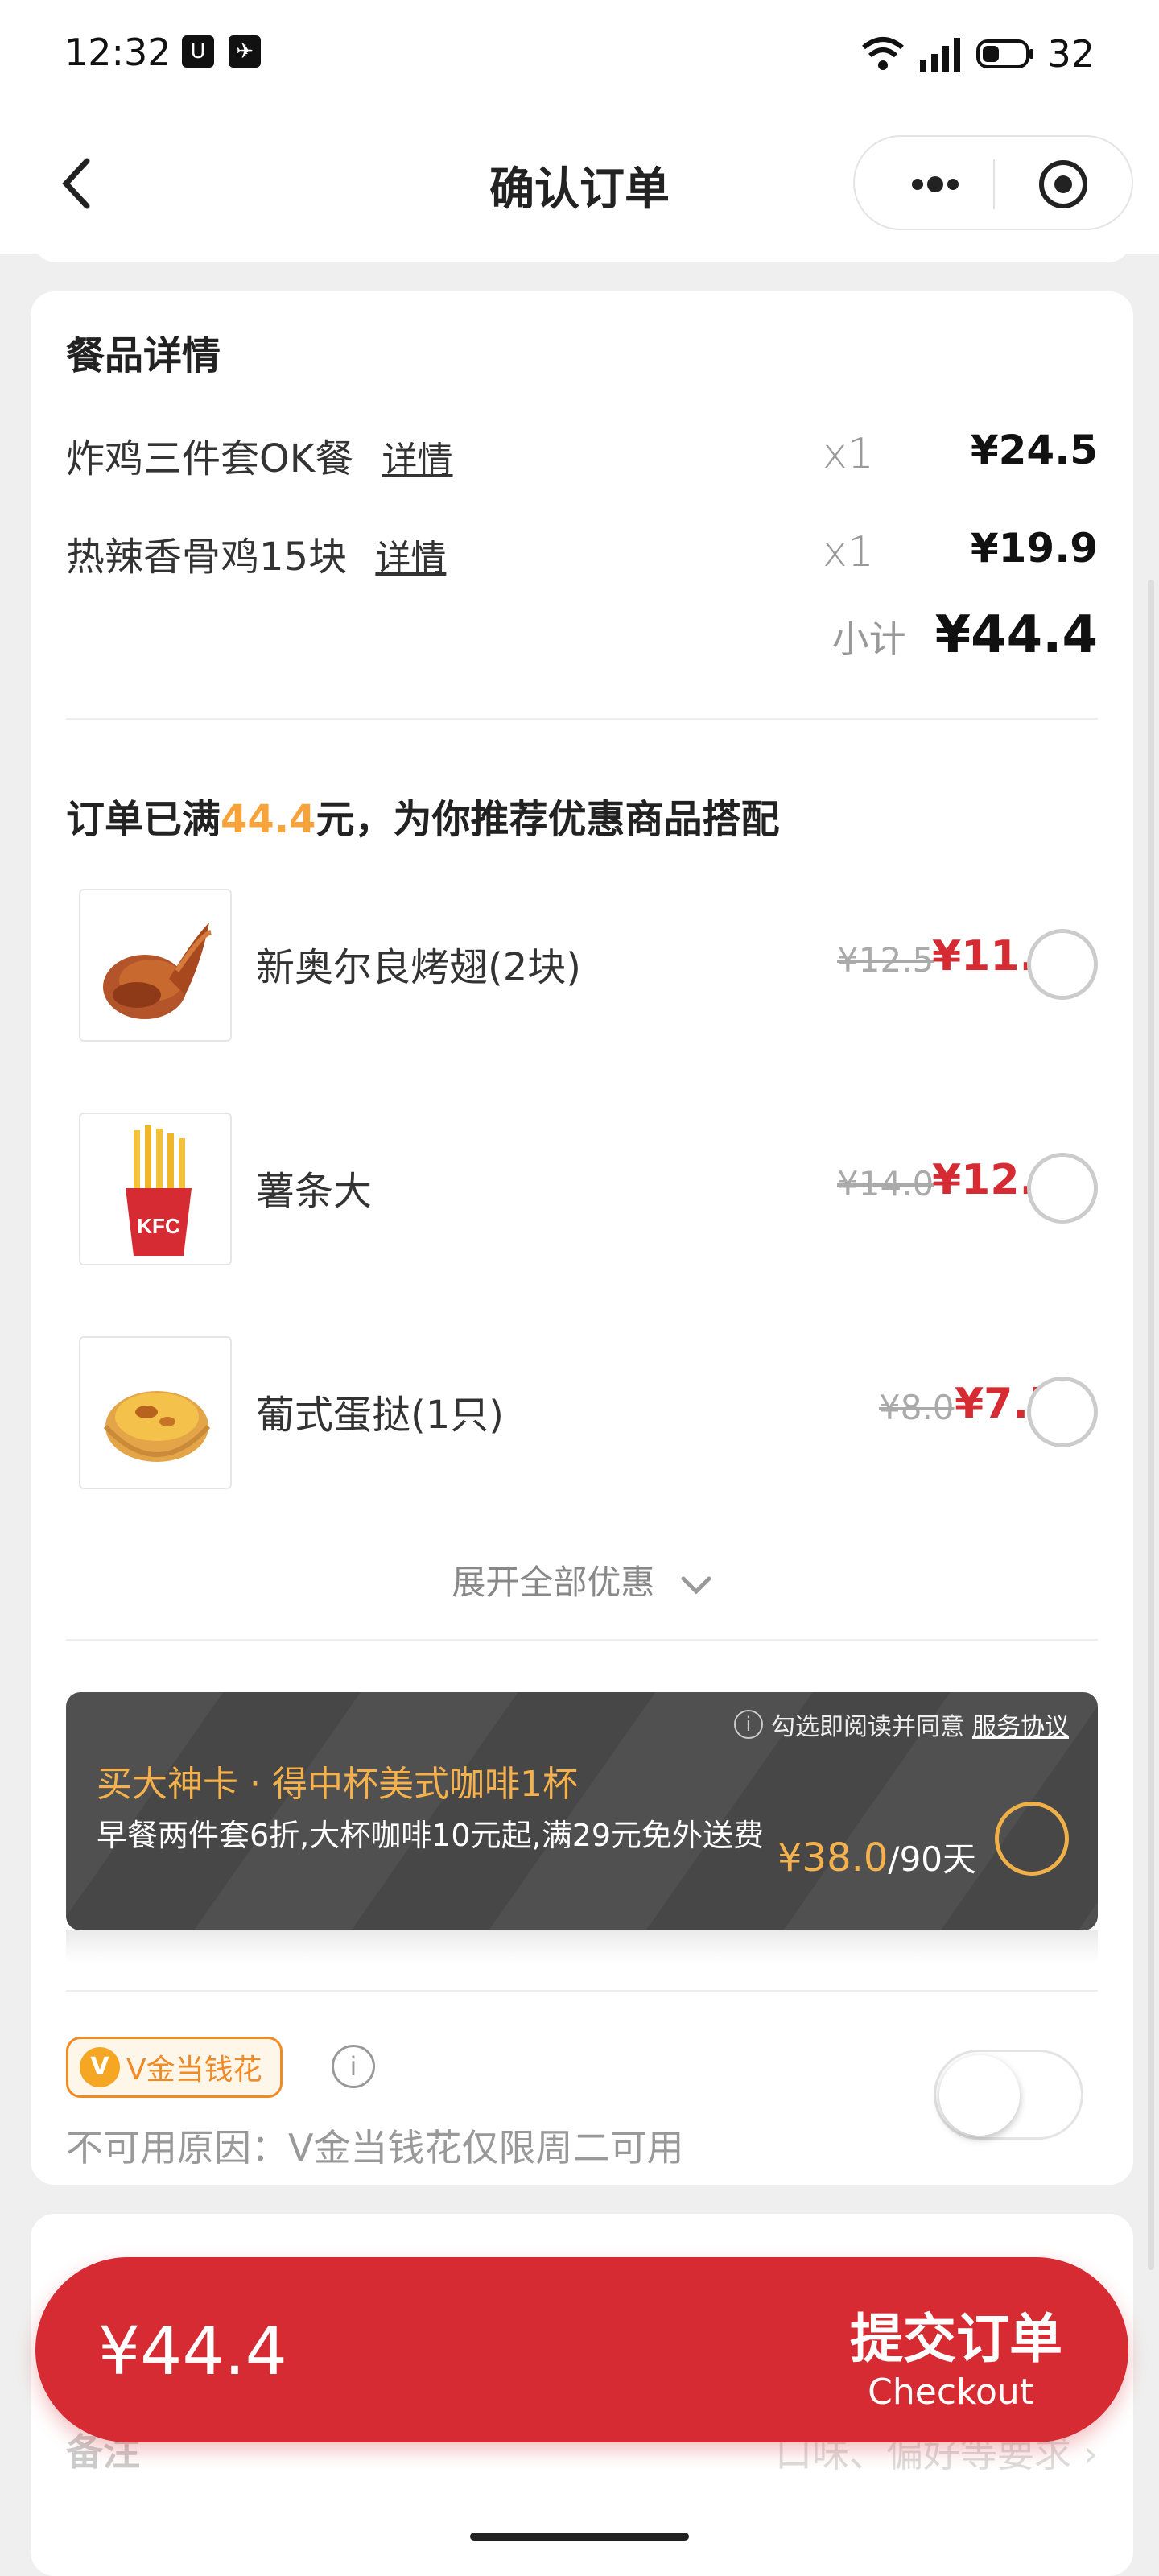 This screenshot has height=2576, width=1159. I want to click on vgold-toggle, so click(1008, 2095).